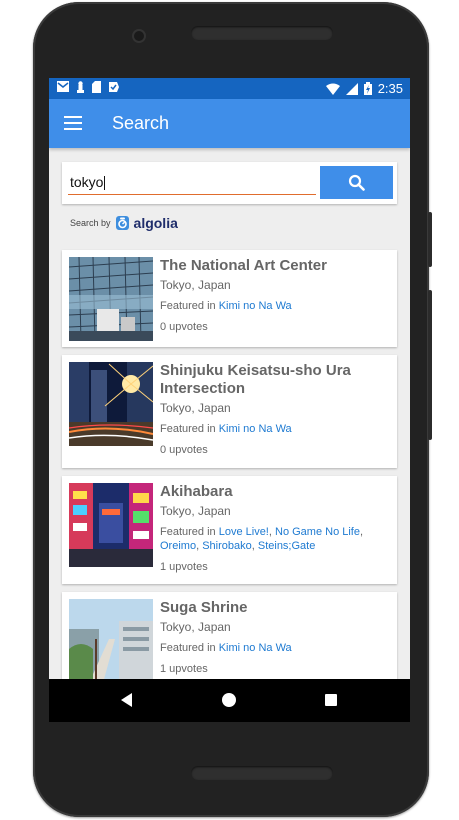  I want to click on result-title: Shinjuku Keisatsu-sho Ura Intersection, so click(255, 379).